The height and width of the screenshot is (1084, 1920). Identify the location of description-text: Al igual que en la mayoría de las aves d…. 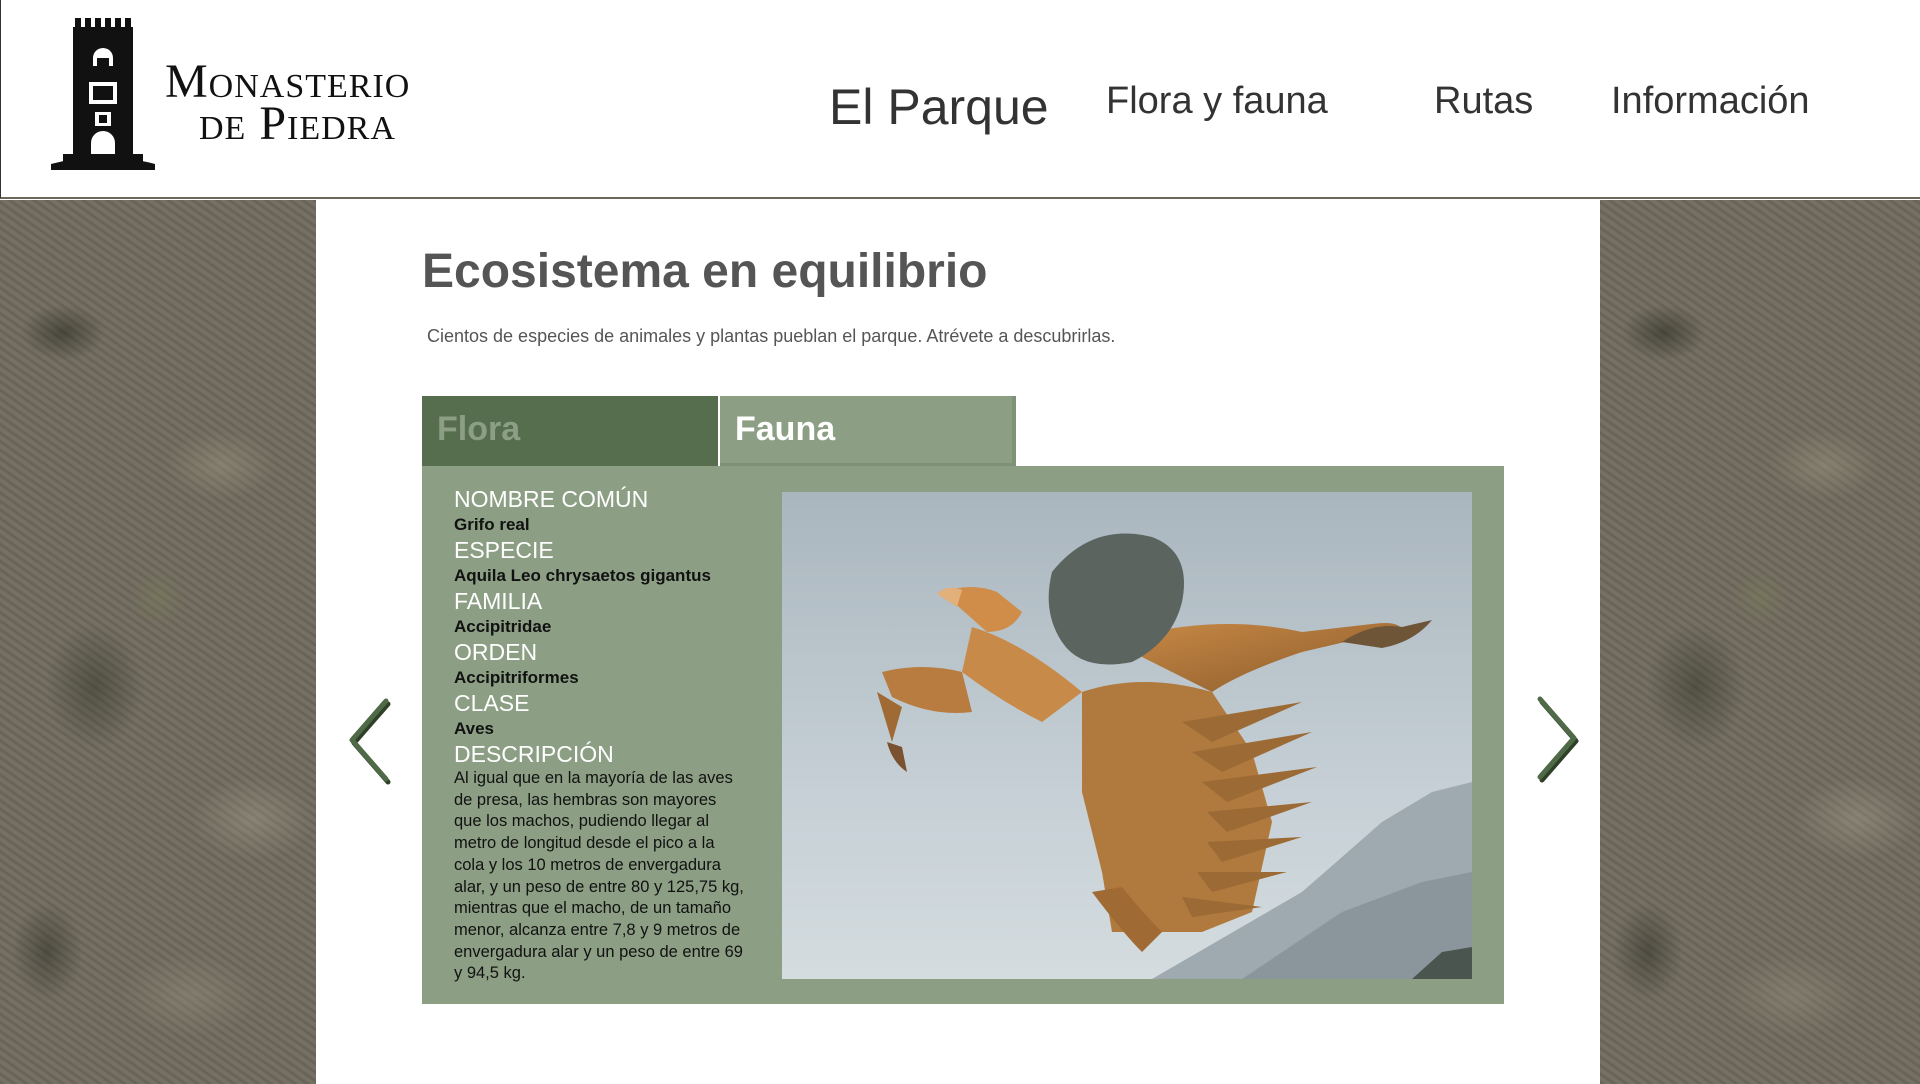
(599, 876).